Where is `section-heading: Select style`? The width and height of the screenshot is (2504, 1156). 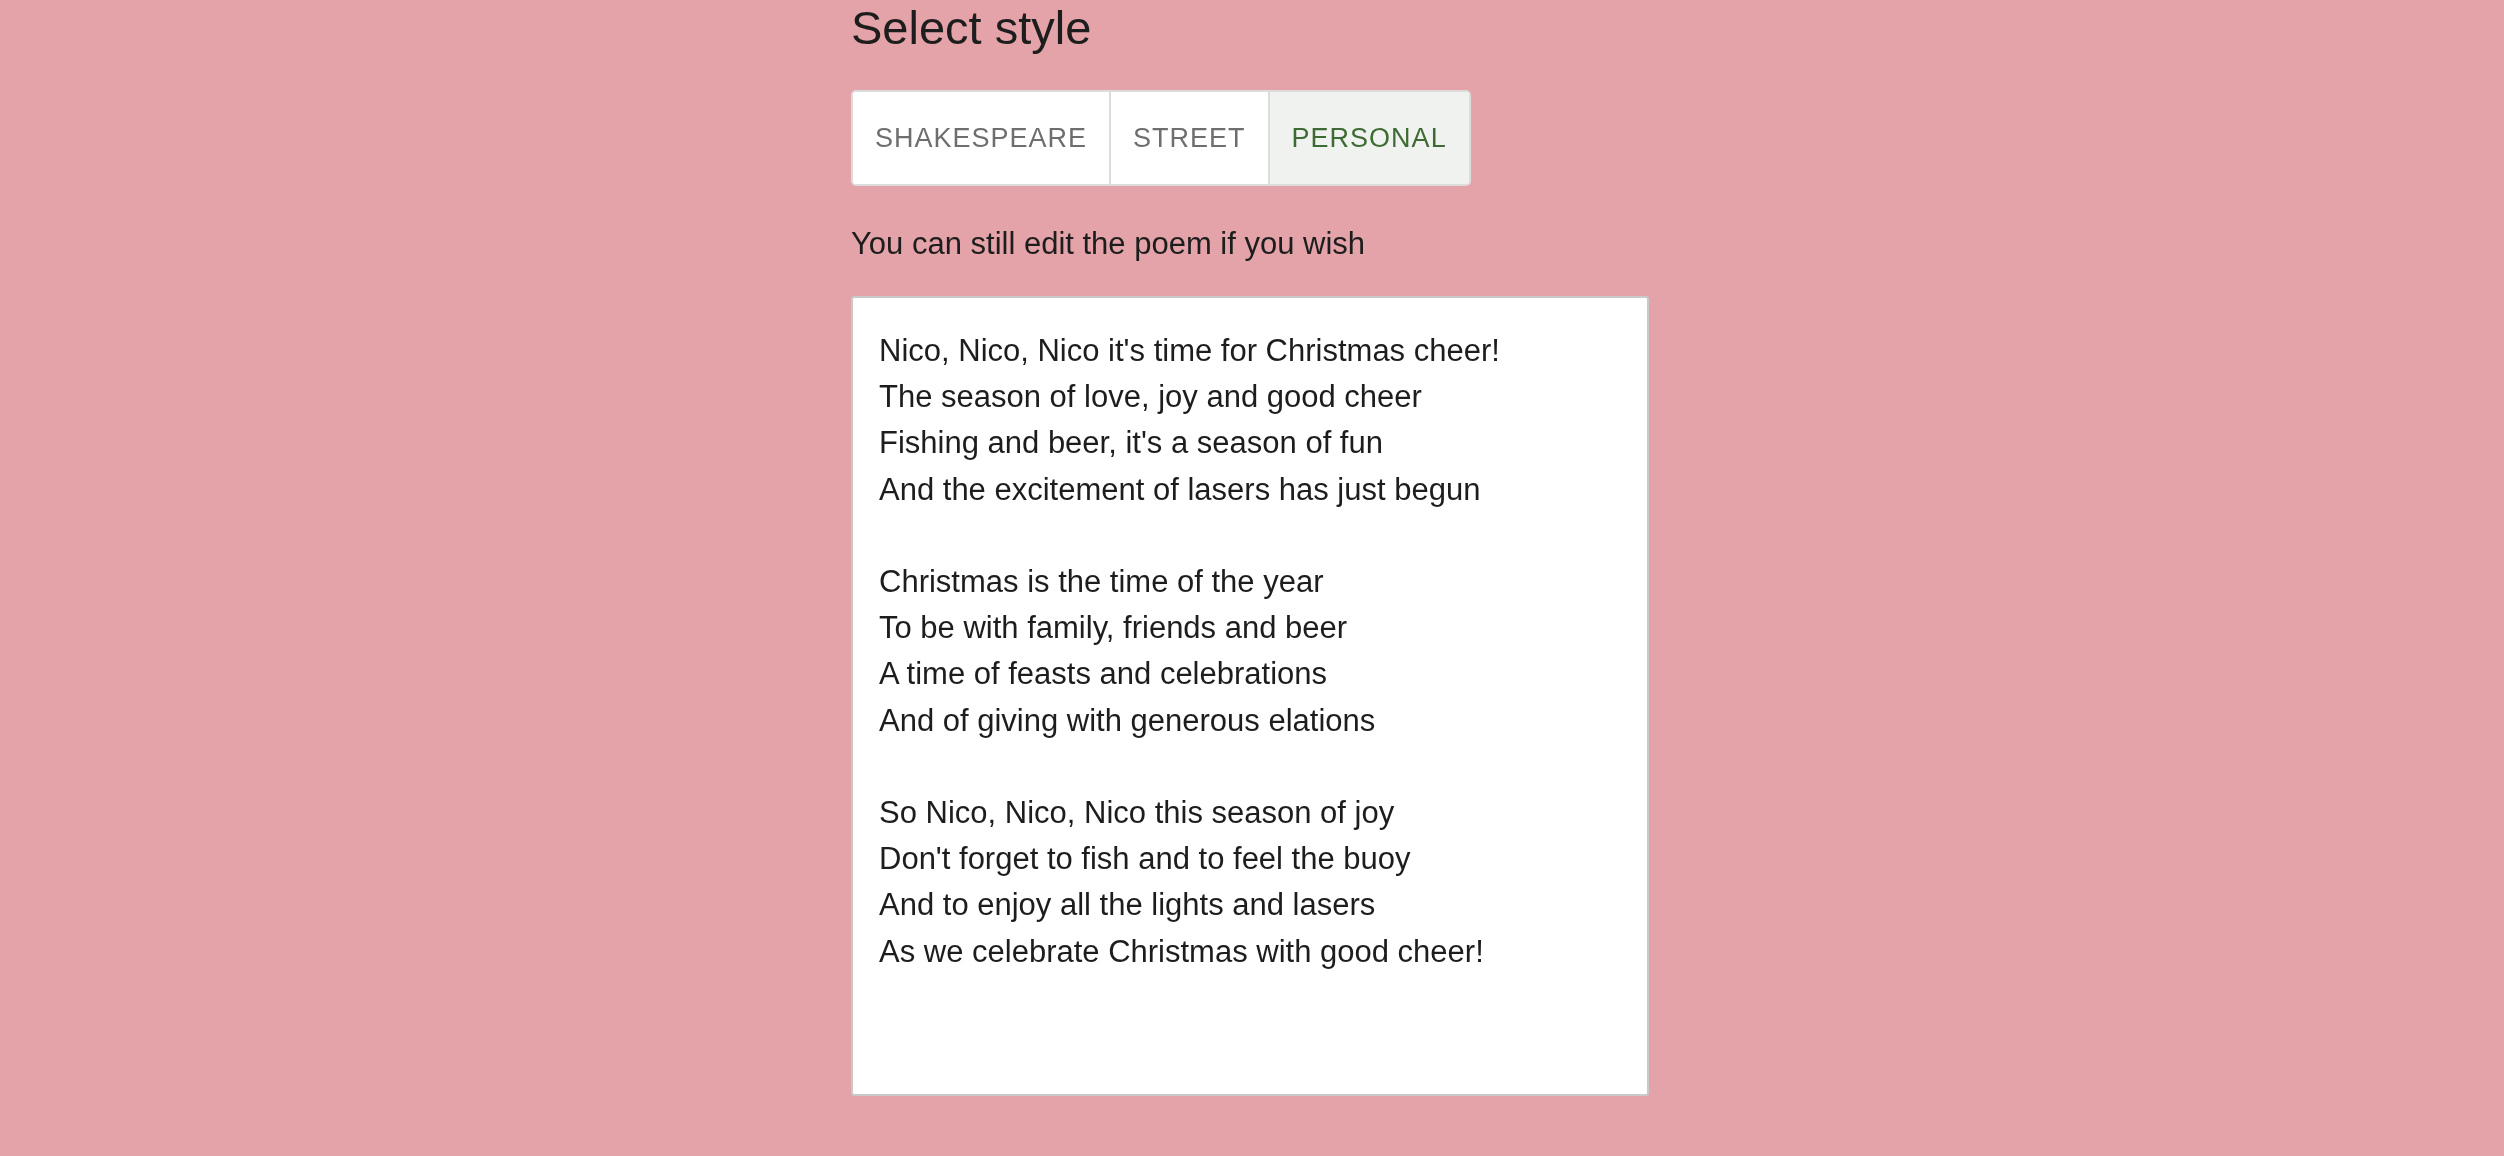 section-heading: Select style is located at coordinates (971, 28).